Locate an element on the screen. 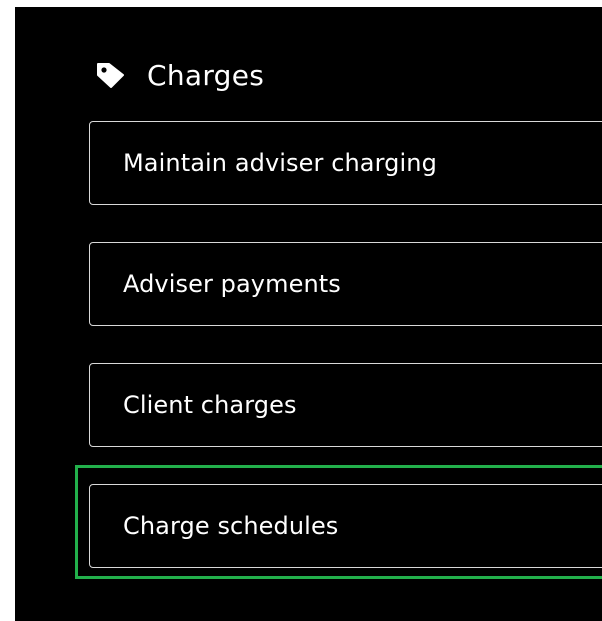 This screenshot has height=621, width=602. section-header: Charges is located at coordinates (179, 75).